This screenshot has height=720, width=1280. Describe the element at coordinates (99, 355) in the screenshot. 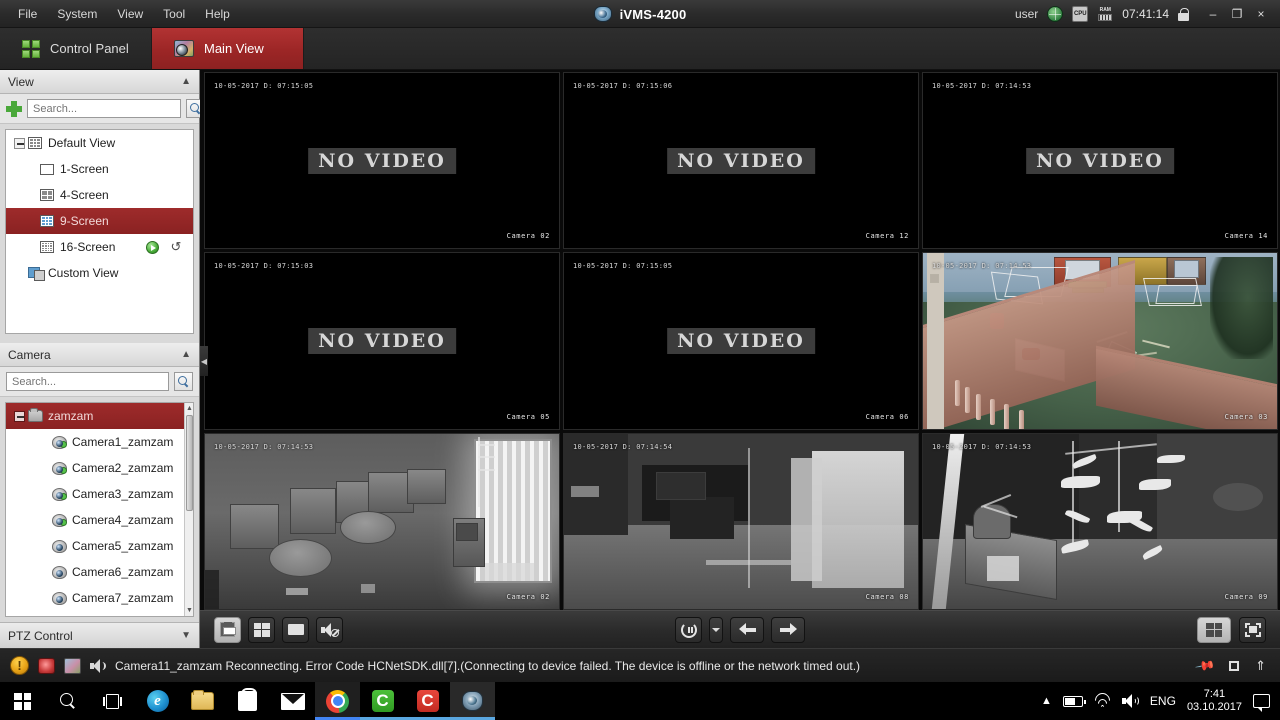

I see `camera-panel-header: Camera ▲` at that location.